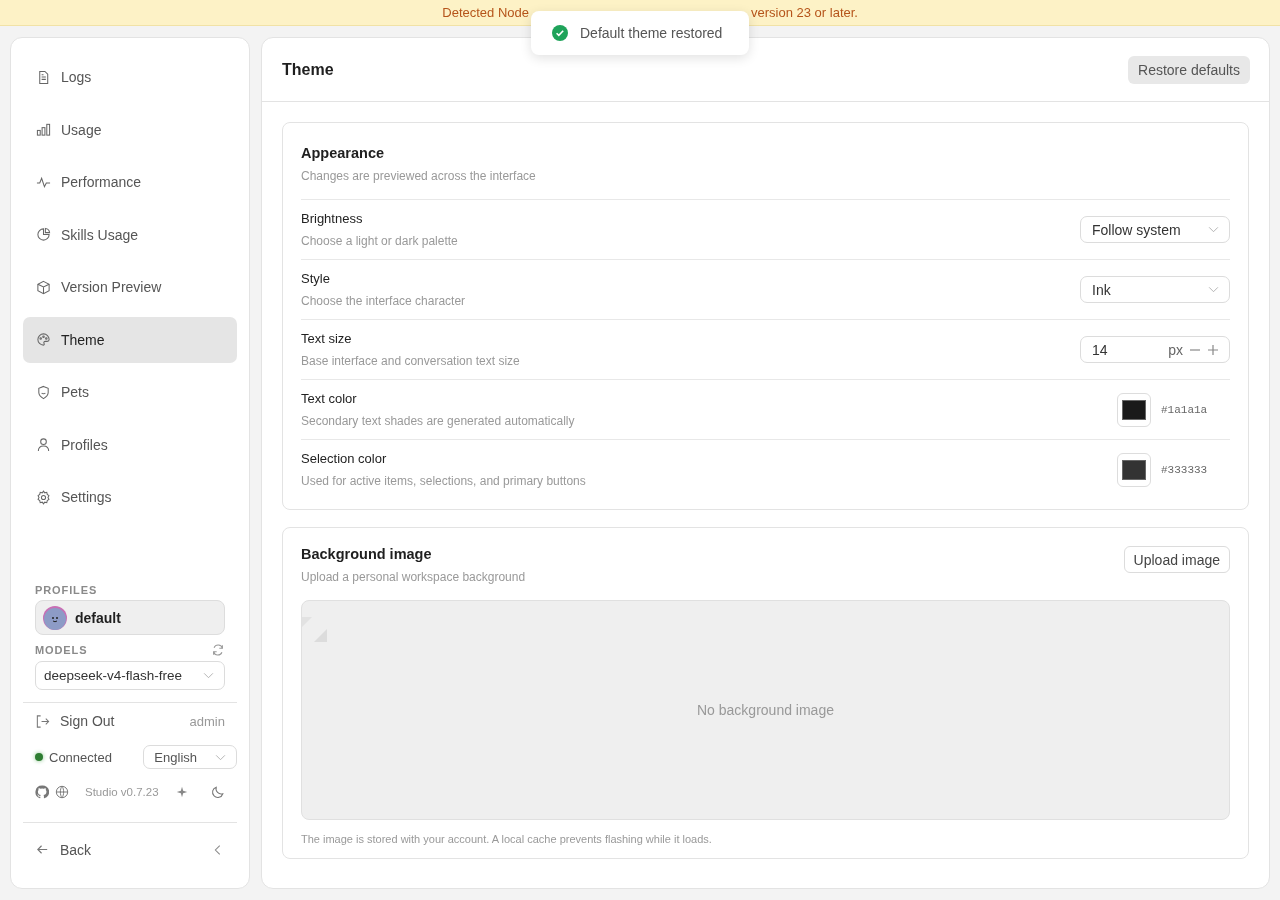 The image size is (1280, 900). Describe the element at coordinates (61, 650) in the screenshot. I see `section-heading: MODELS` at that location.